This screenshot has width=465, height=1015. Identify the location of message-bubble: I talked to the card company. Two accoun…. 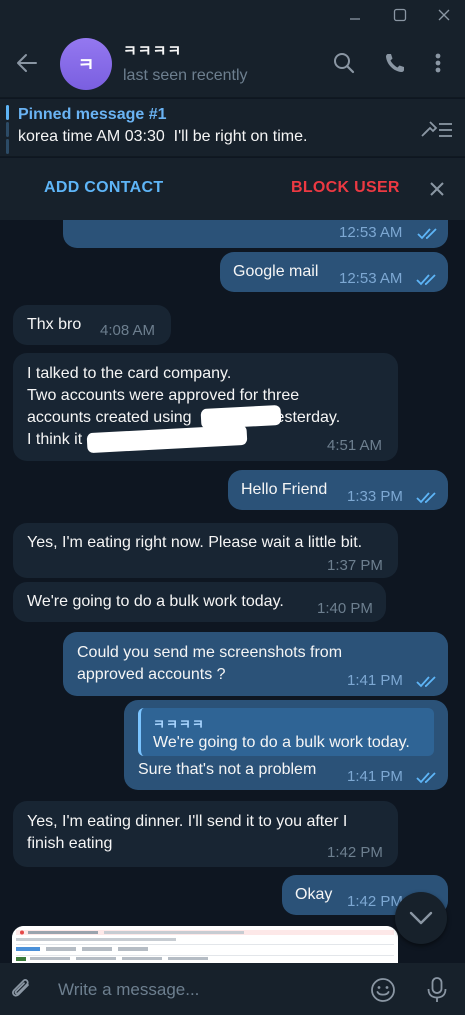
(205, 407).